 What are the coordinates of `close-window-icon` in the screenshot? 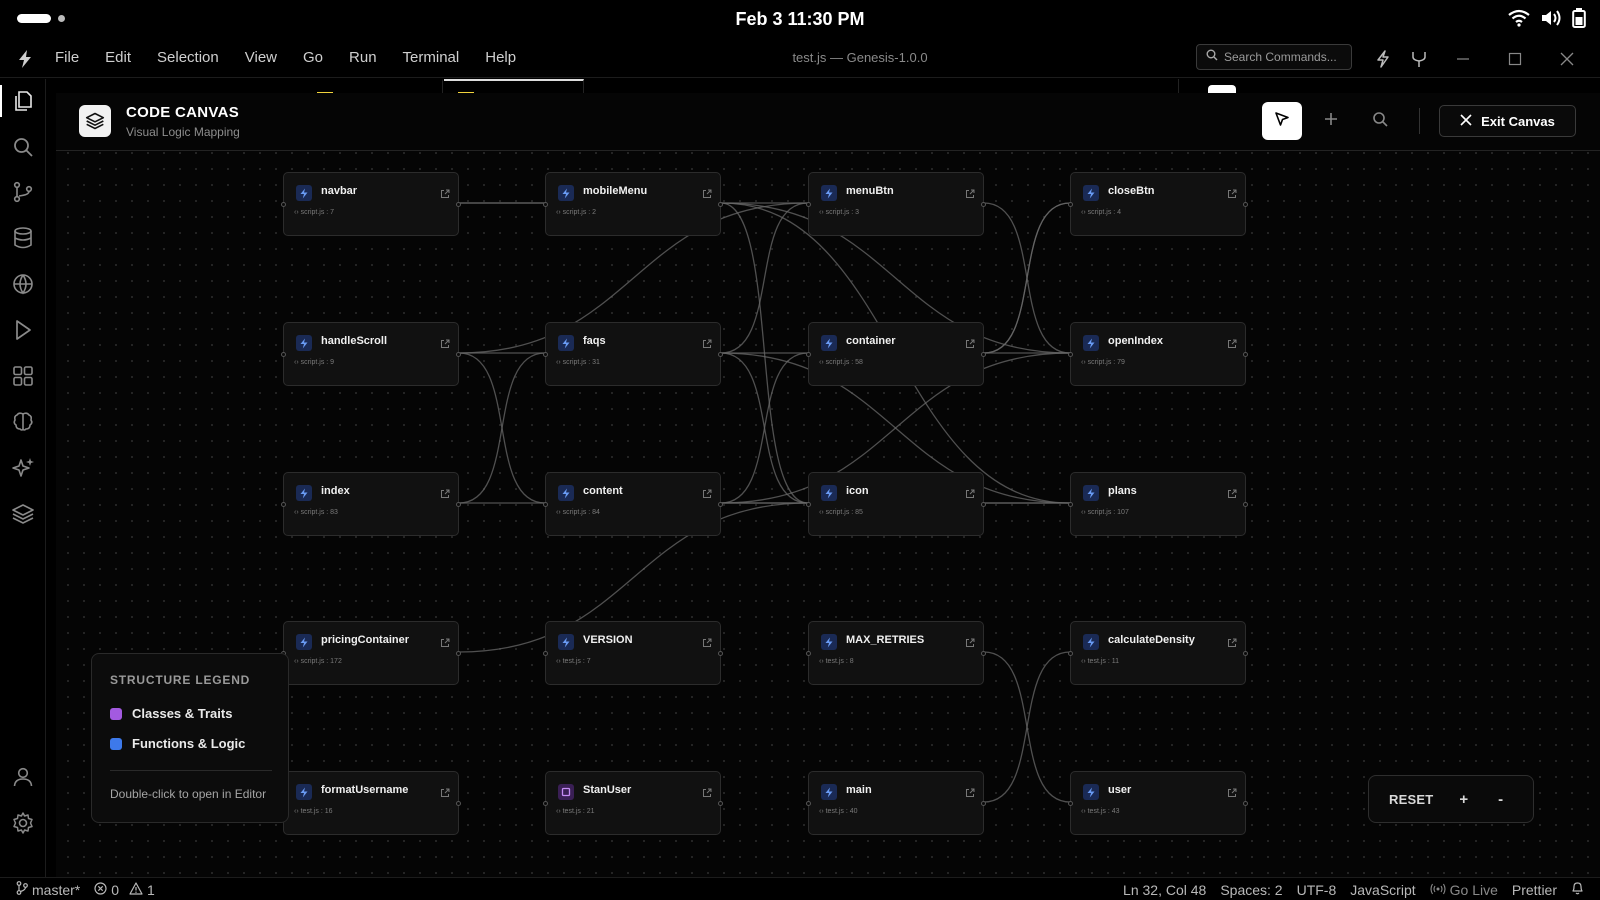 It's located at (1567, 59).